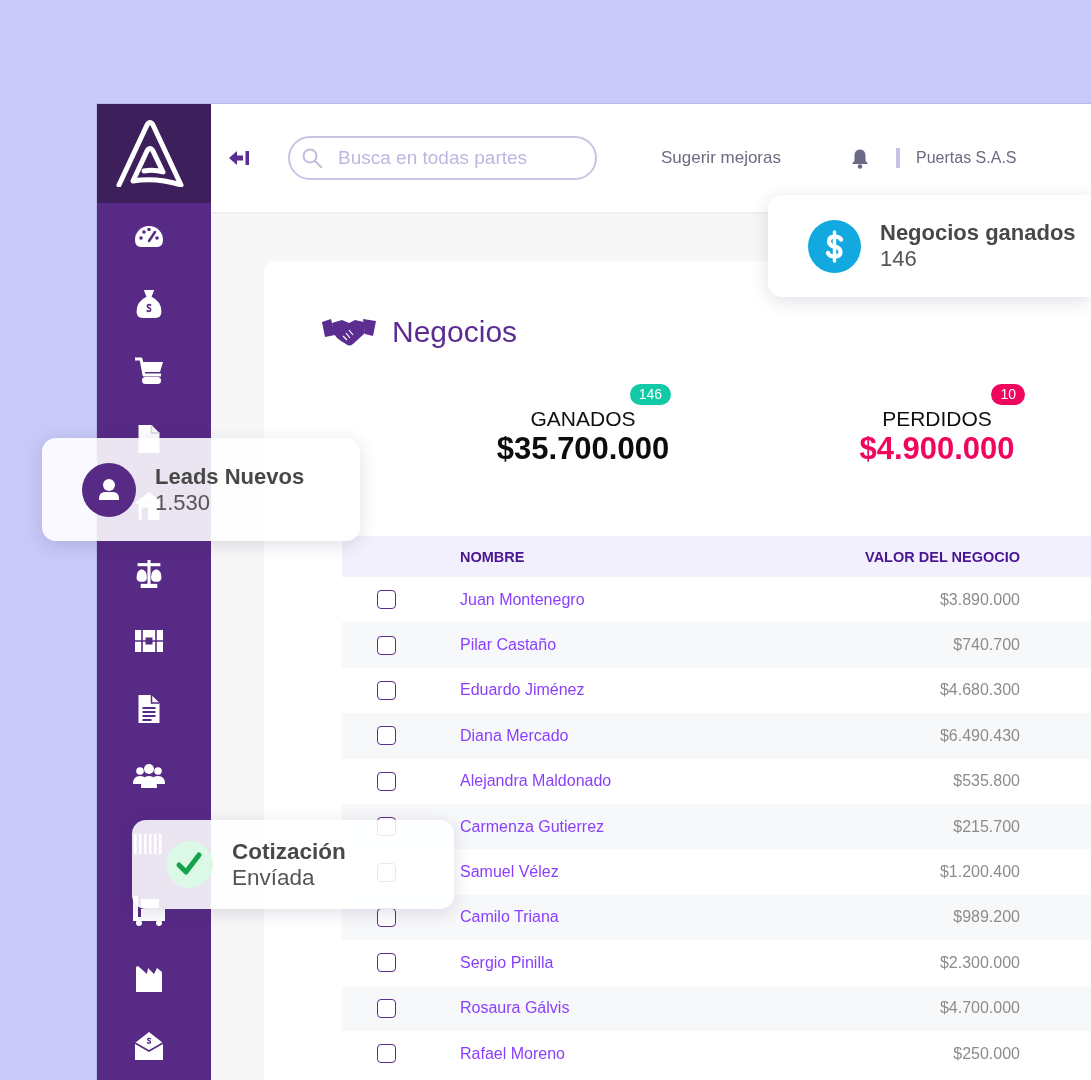  I want to click on text-document-icon, so click(148, 708).